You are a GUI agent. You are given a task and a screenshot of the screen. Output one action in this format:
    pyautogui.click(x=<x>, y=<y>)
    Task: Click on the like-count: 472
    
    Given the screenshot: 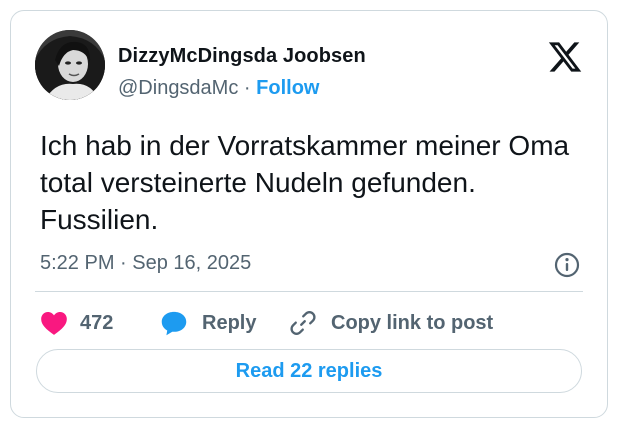 What is the action you would take?
    pyautogui.click(x=97, y=322)
    